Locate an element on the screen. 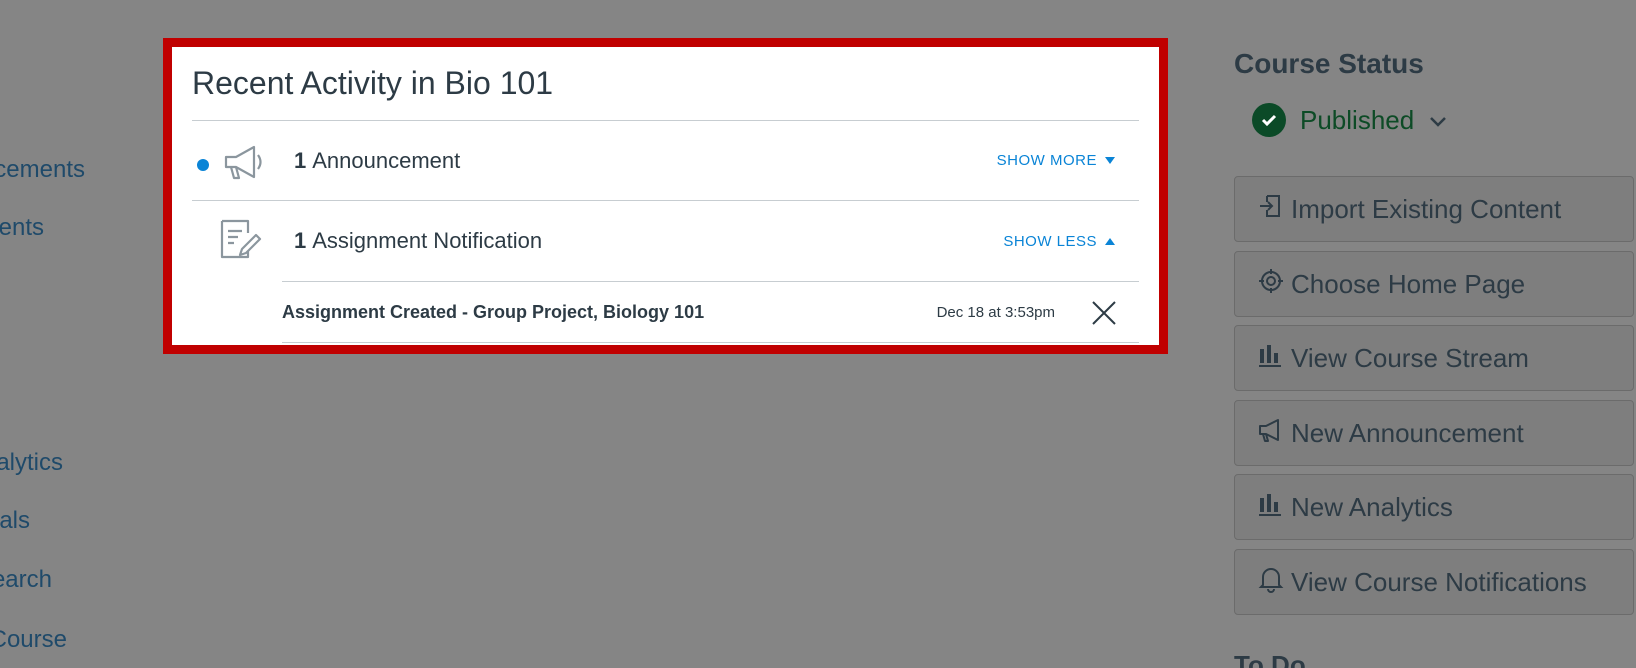  import-existing-content-button: Import Existing Content is located at coordinates (1434, 209).